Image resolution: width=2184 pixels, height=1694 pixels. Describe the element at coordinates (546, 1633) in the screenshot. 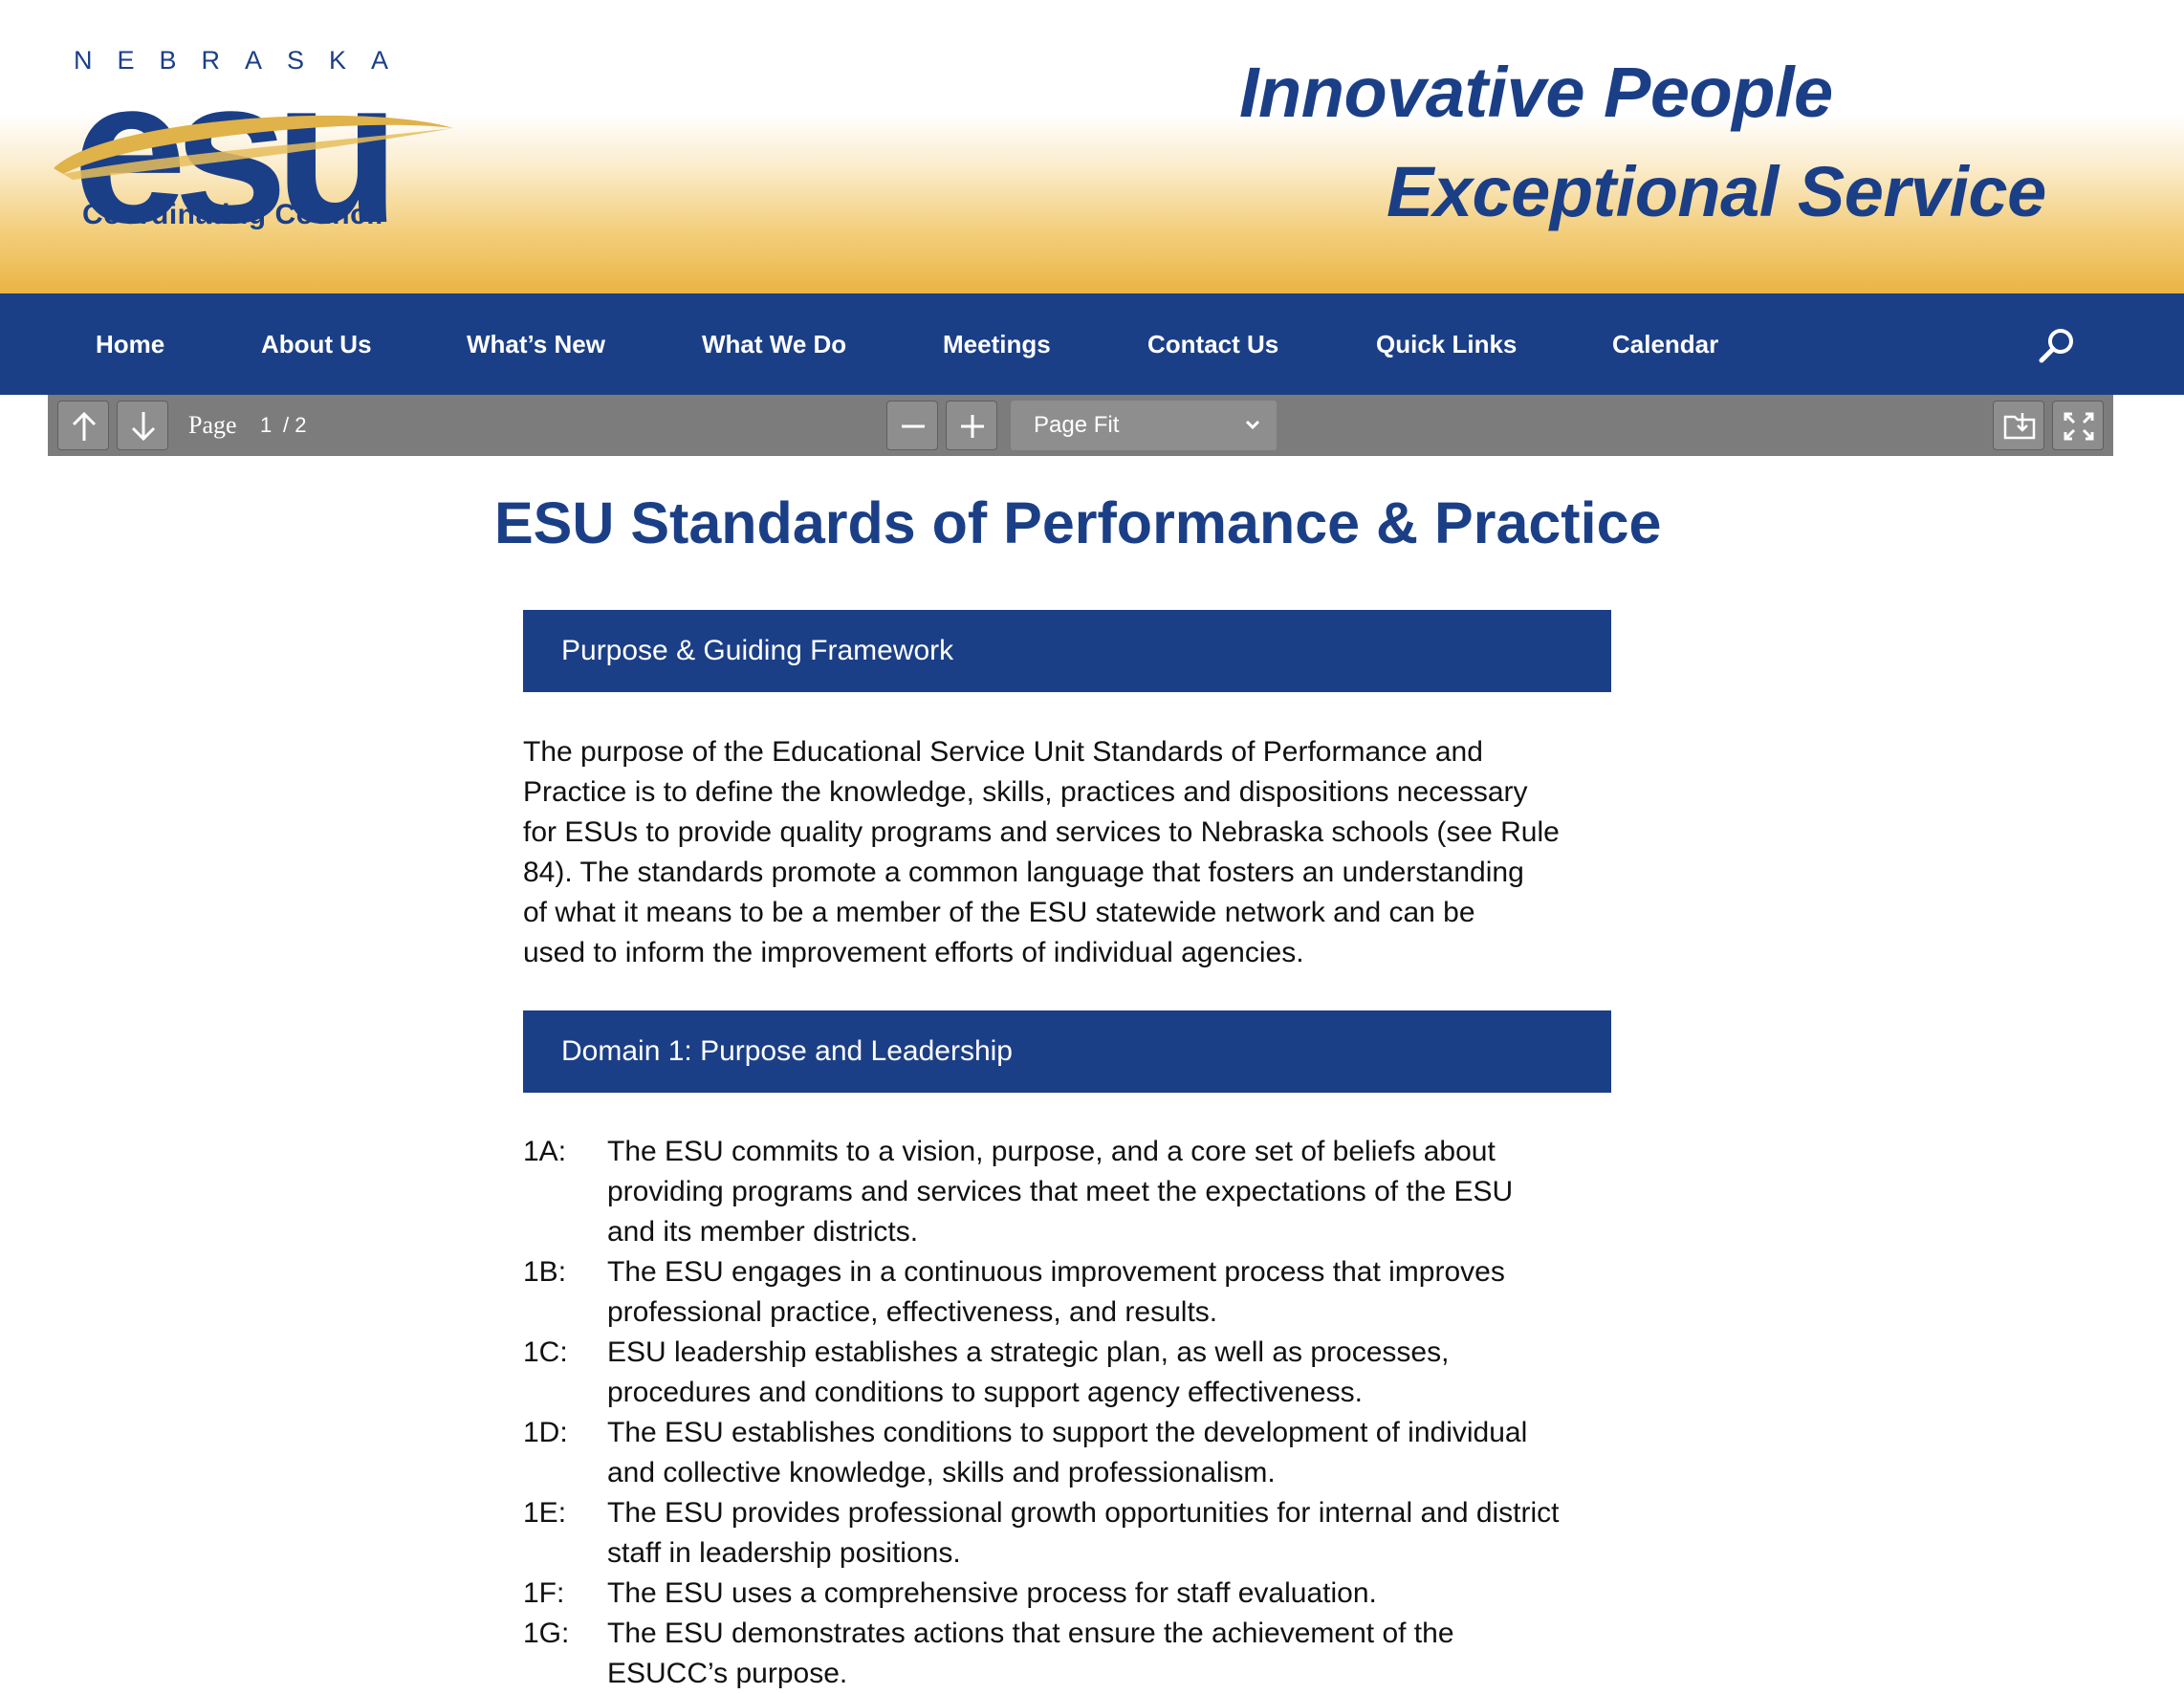

I see `standard-code: 1G:` at that location.